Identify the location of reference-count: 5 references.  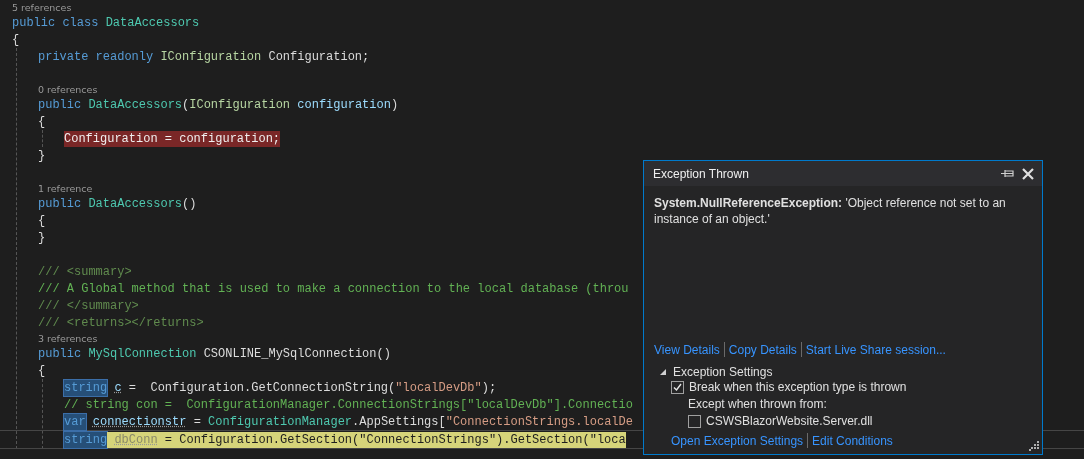
(42, 7).